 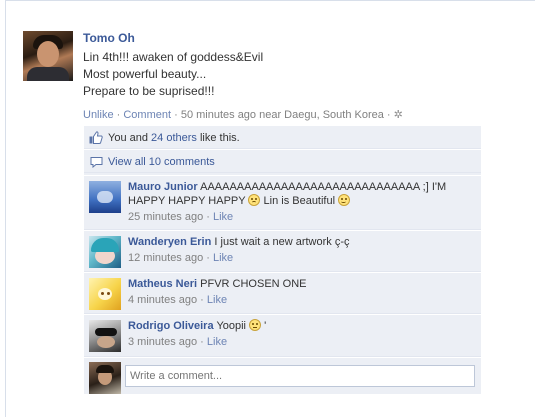 What do you see at coordinates (282, 137) in the screenshot?
I see `likes-row: You and 24 others like this.` at bounding box center [282, 137].